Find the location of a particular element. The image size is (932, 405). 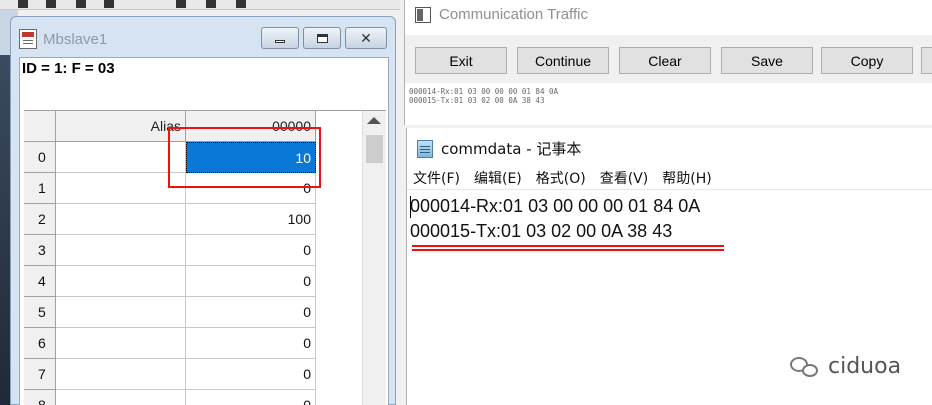

close-icon: ✕ is located at coordinates (366, 37).